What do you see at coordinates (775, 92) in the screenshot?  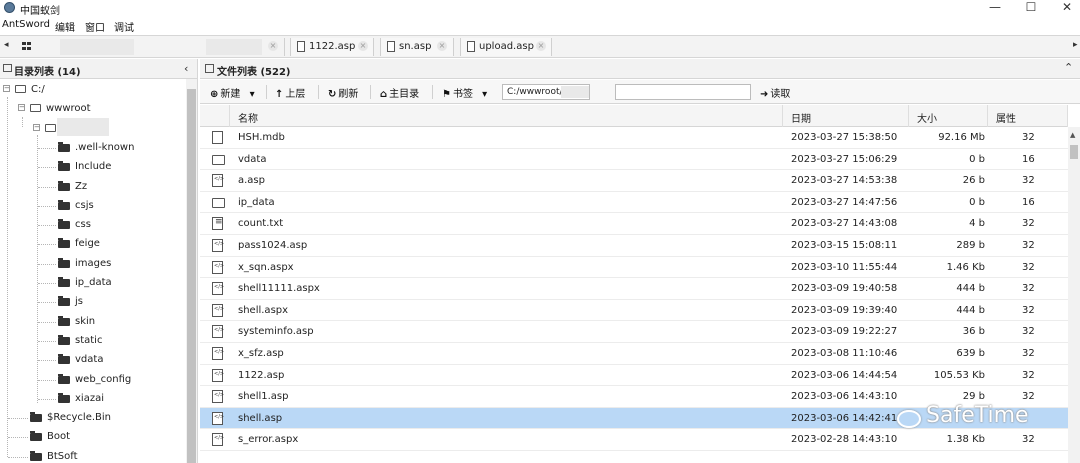 I see `read-button: ➜ 读取` at bounding box center [775, 92].